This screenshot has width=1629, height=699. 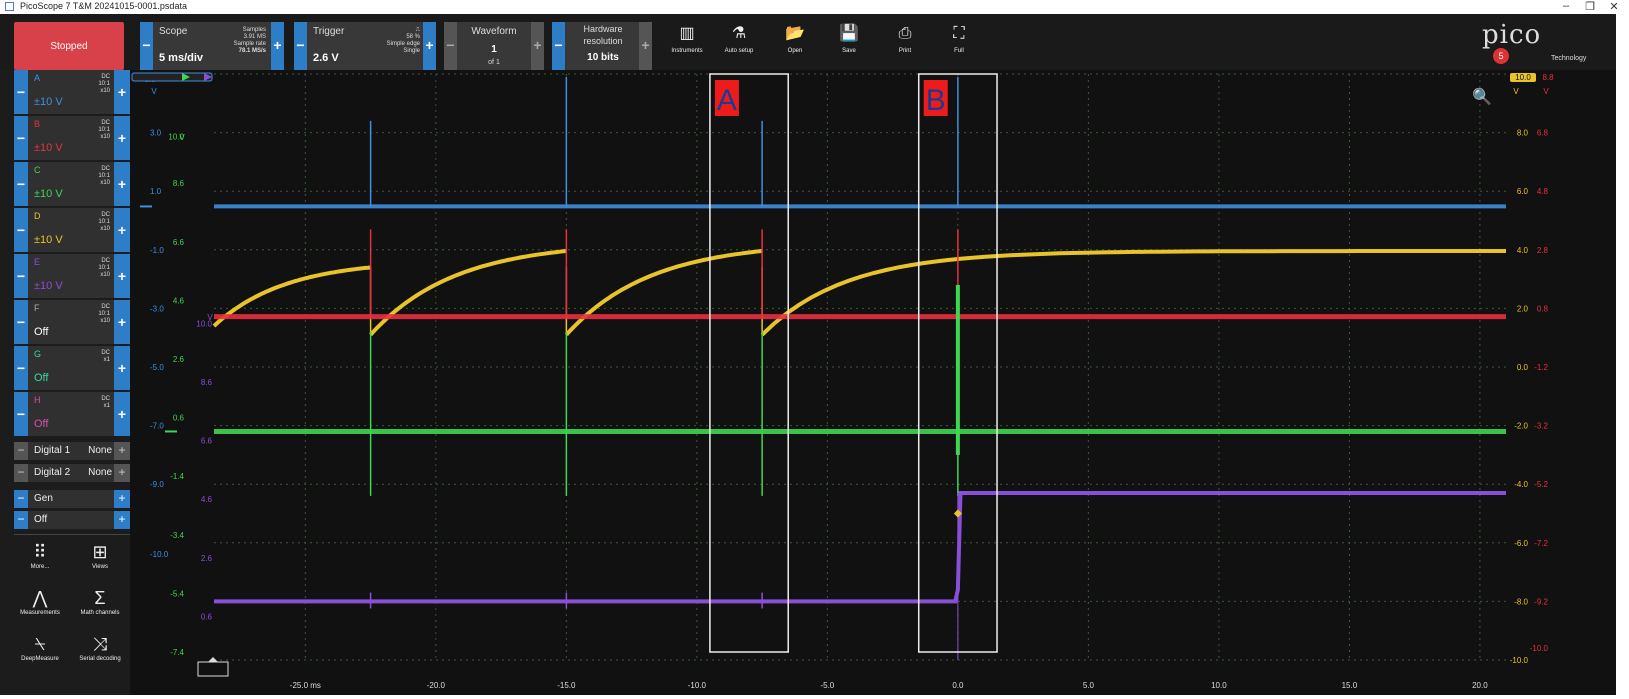 I want to click on waveform-prev-button: −, so click(x=450, y=46).